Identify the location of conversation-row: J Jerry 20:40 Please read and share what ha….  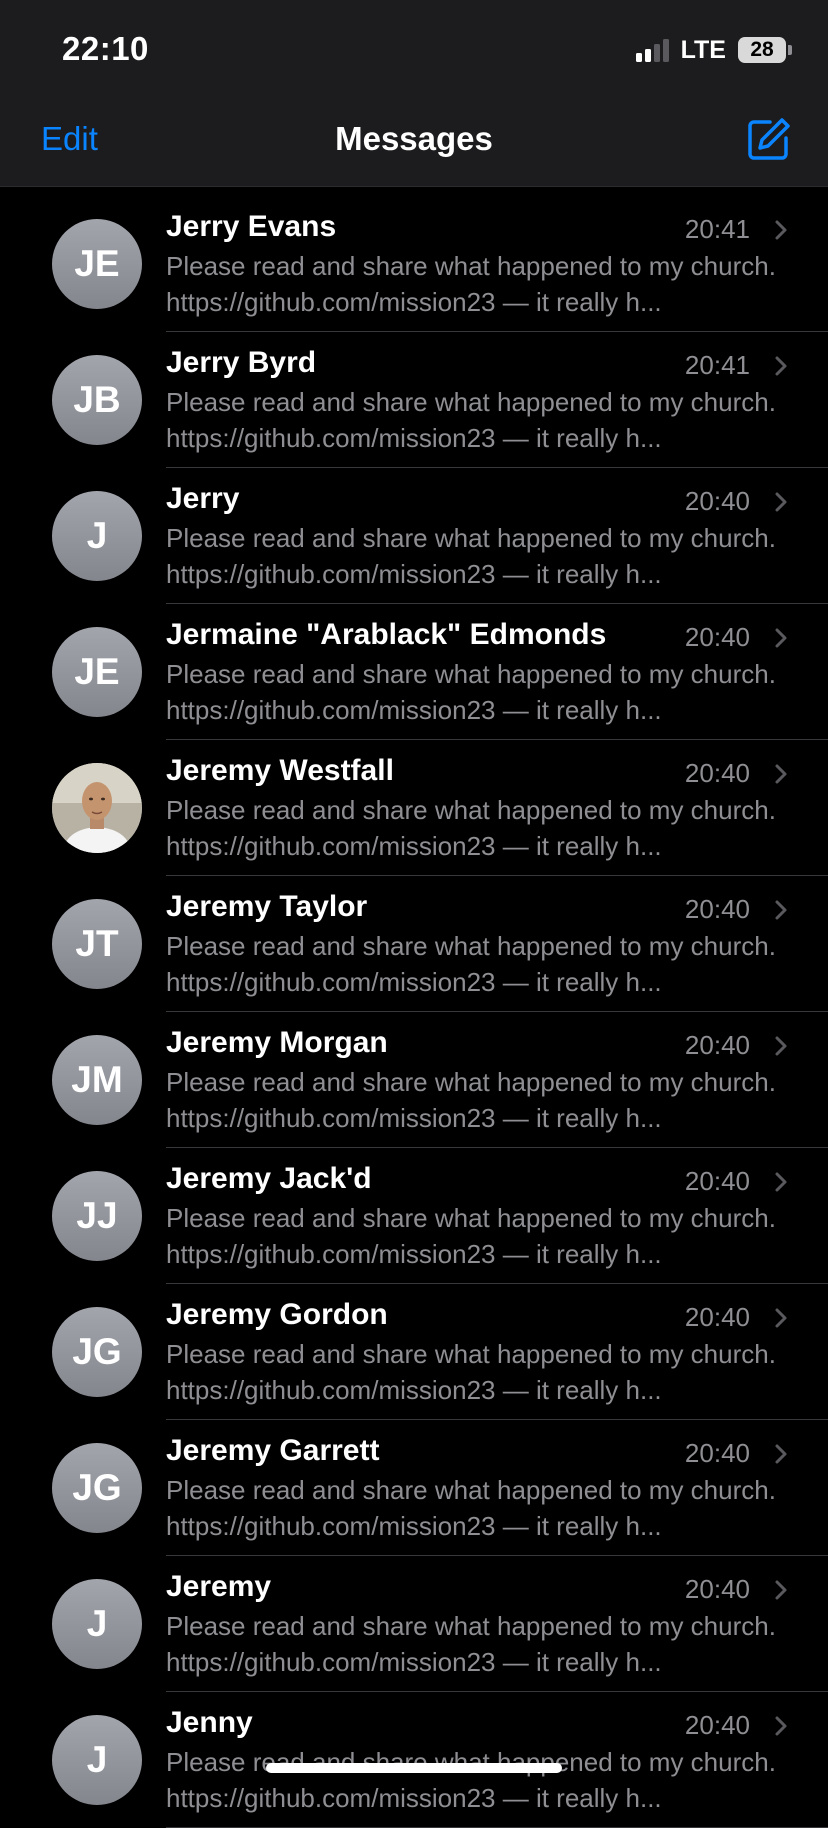
(414, 536).